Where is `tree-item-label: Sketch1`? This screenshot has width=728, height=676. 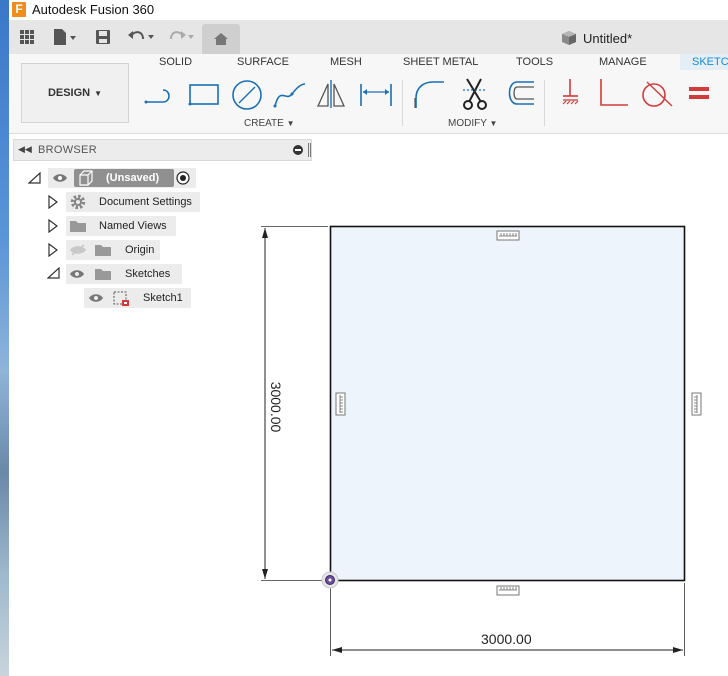 tree-item-label: Sketch1 is located at coordinates (163, 298).